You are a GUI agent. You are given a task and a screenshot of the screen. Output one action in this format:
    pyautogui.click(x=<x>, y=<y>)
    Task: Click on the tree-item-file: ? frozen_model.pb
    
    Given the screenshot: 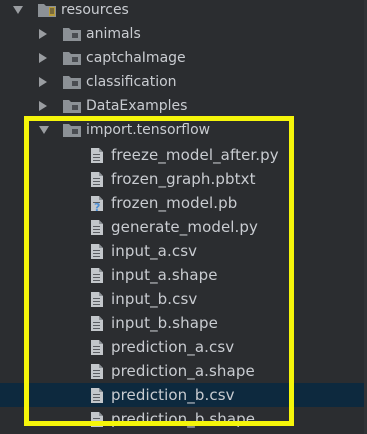 What is the action you would take?
    pyautogui.click(x=183, y=203)
    